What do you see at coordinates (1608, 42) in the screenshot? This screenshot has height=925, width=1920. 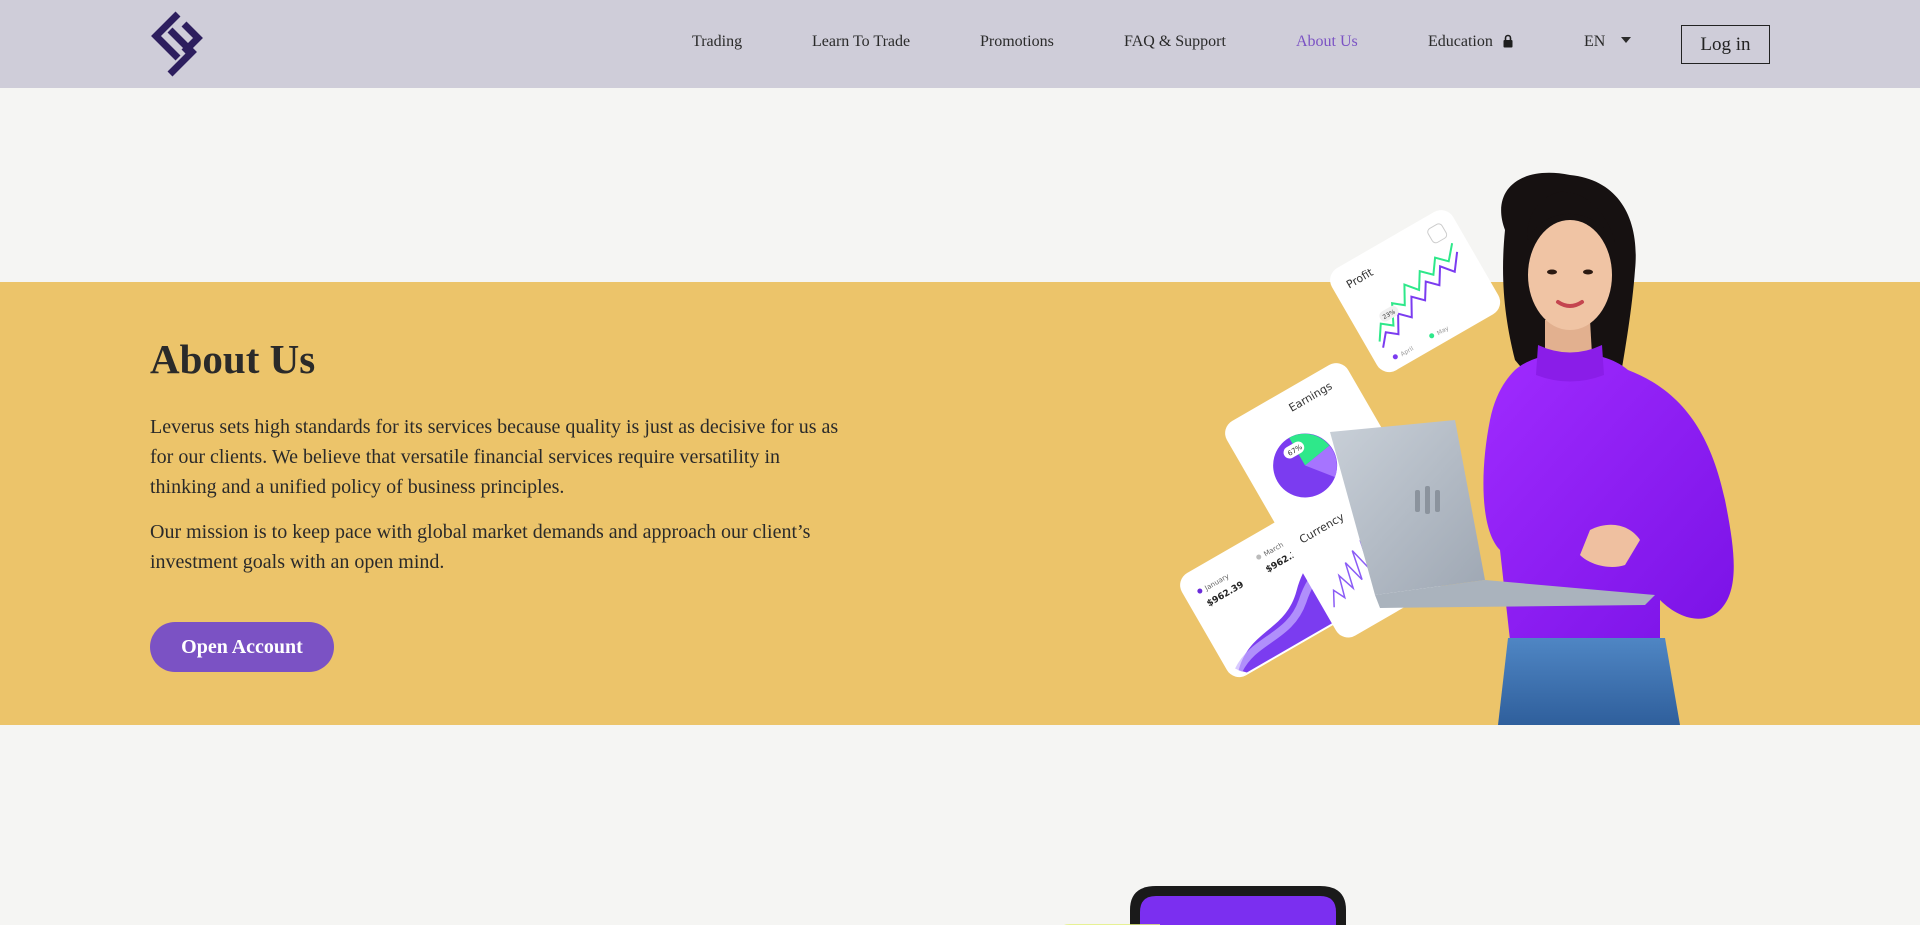 I see `language-selector: EN` at bounding box center [1608, 42].